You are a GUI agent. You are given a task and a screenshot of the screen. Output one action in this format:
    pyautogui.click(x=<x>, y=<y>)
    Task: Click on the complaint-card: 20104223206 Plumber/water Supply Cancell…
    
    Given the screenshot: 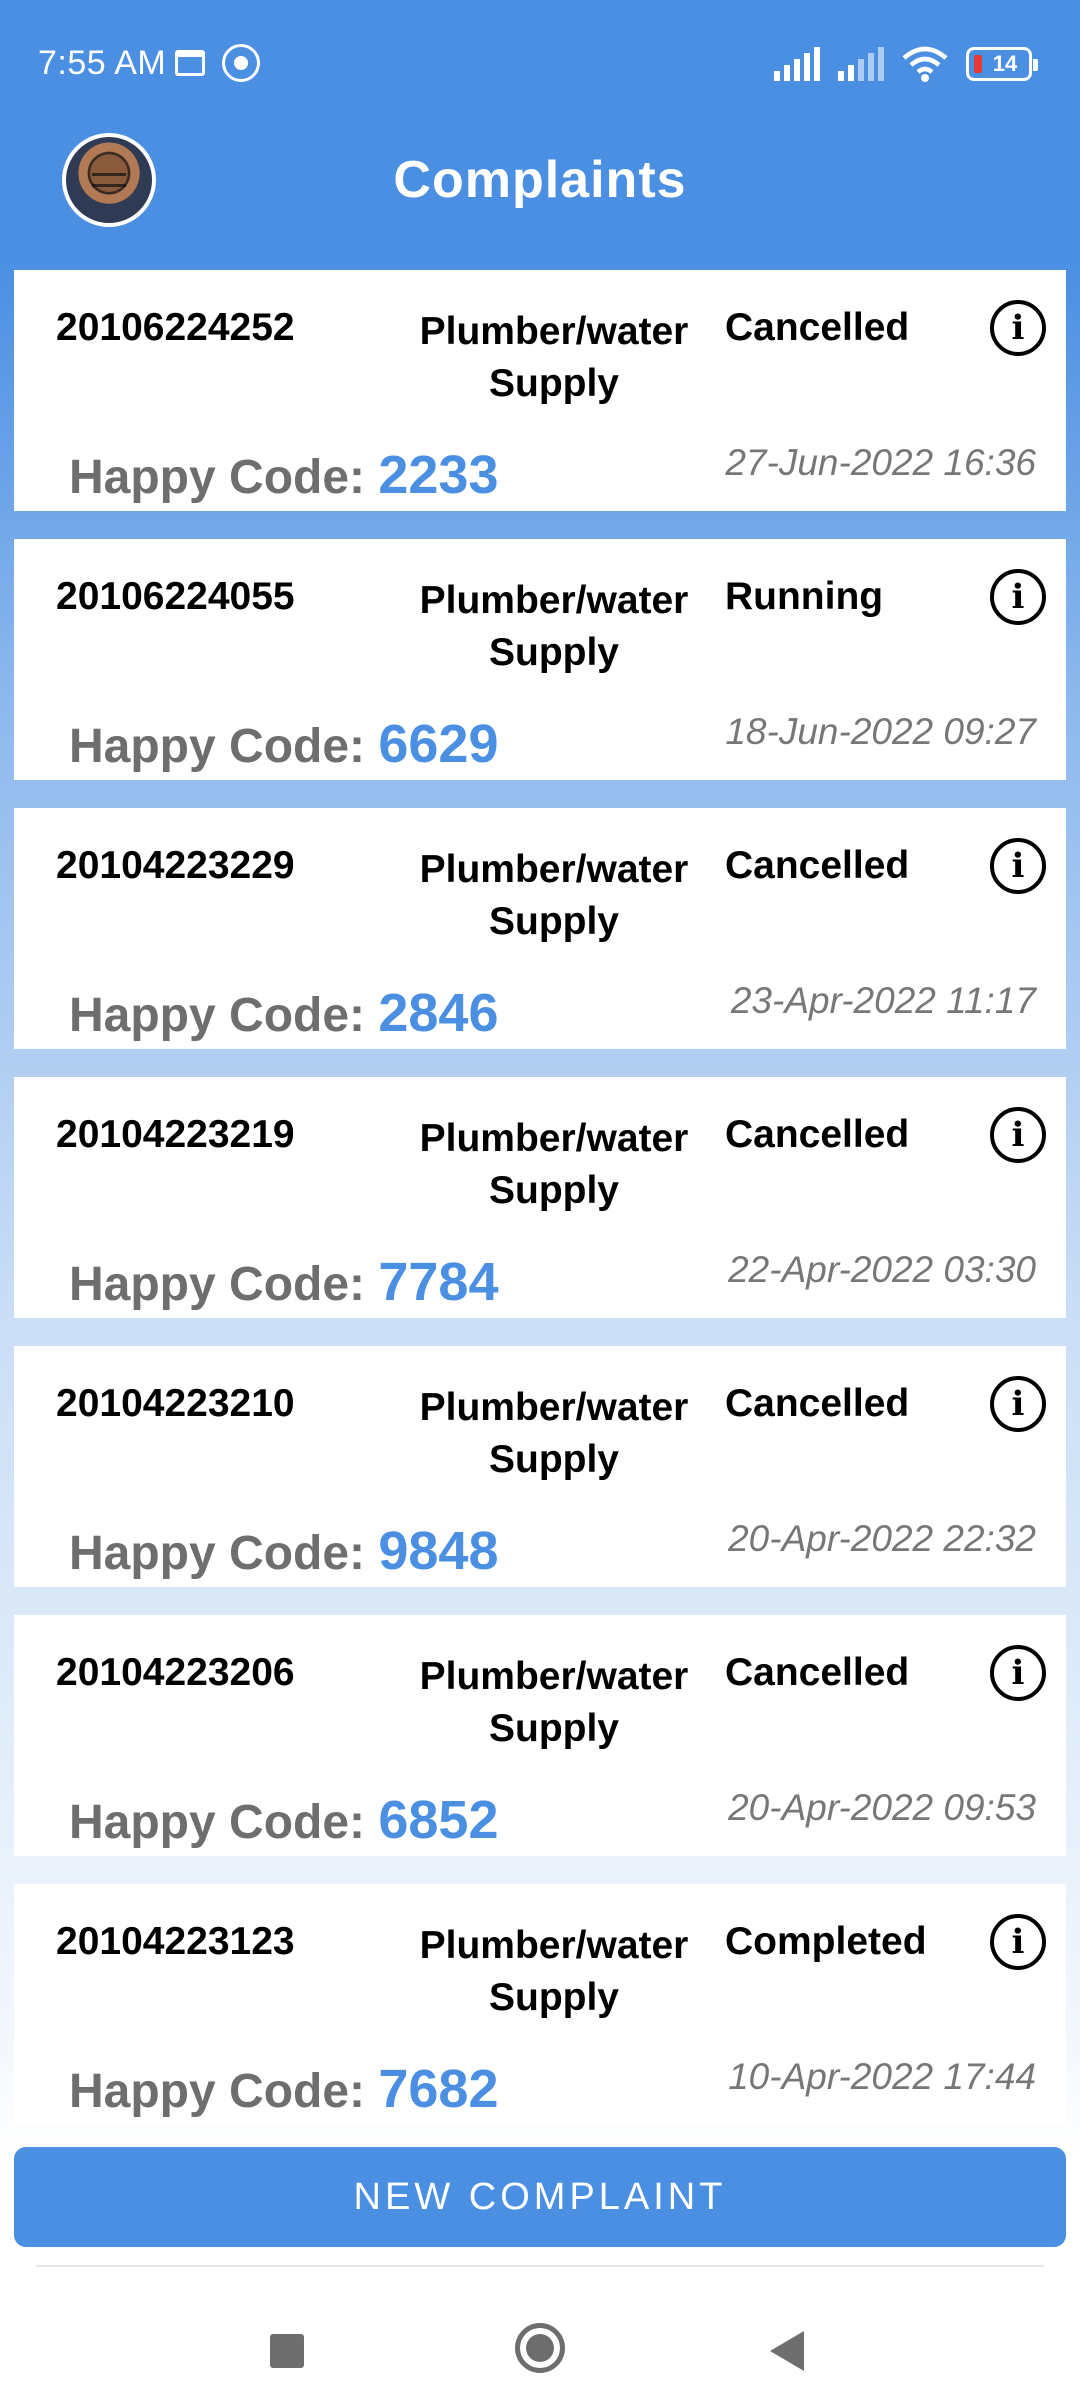 What is the action you would take?
    pyautogui.click(x=540, y=1735)
    